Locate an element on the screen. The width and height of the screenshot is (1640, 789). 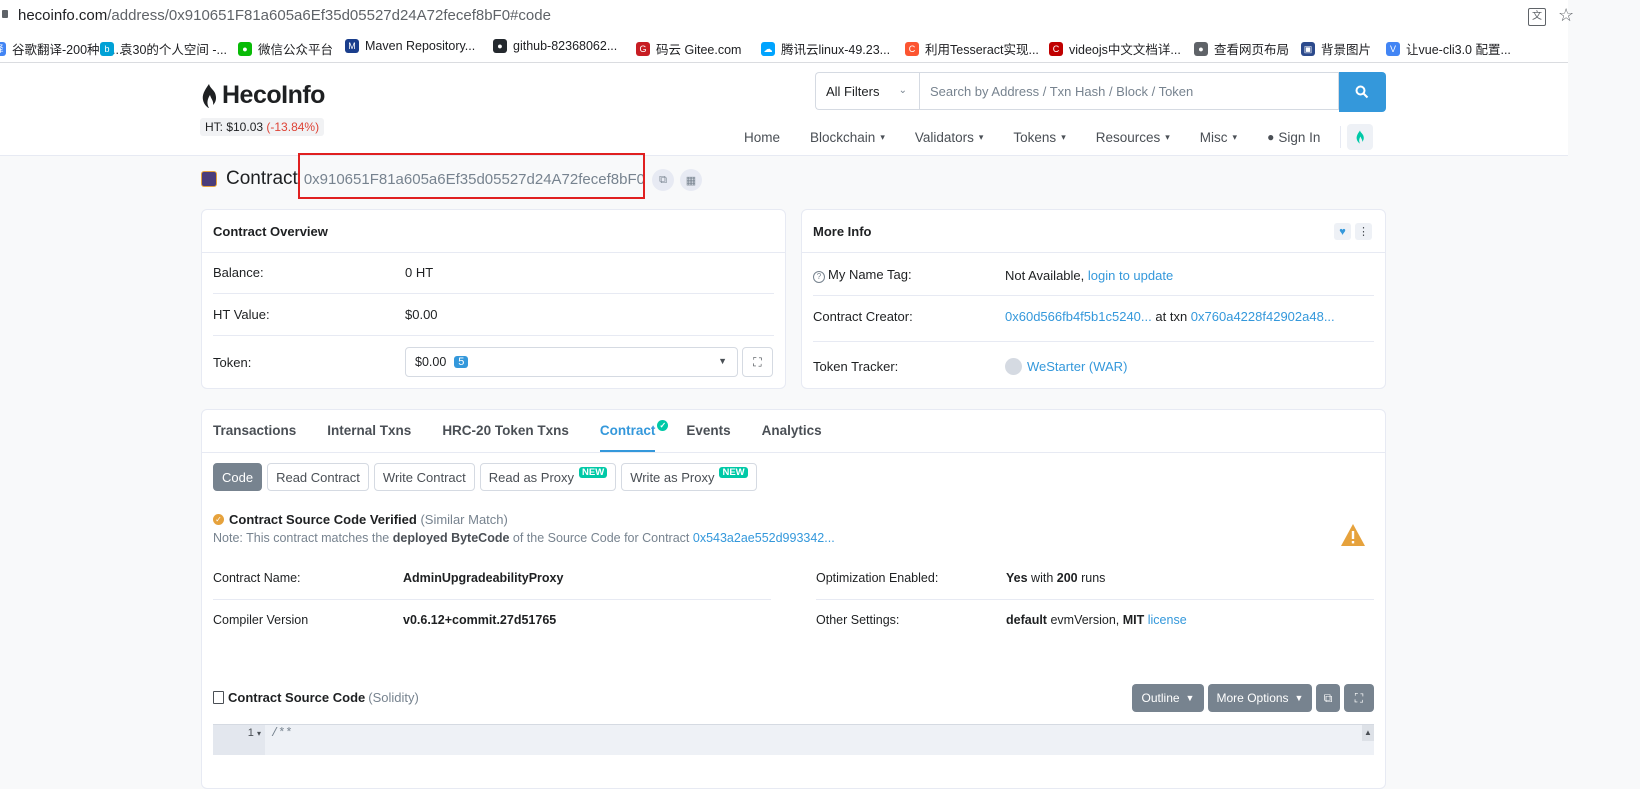
license-link: license is located at coordinates (1167, 620).